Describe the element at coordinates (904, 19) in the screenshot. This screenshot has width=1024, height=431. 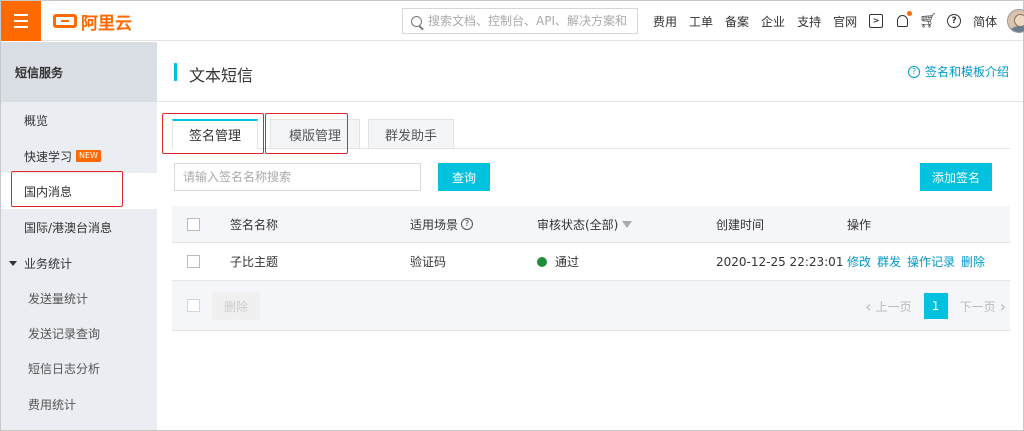
I see `bell-icon` at that location.